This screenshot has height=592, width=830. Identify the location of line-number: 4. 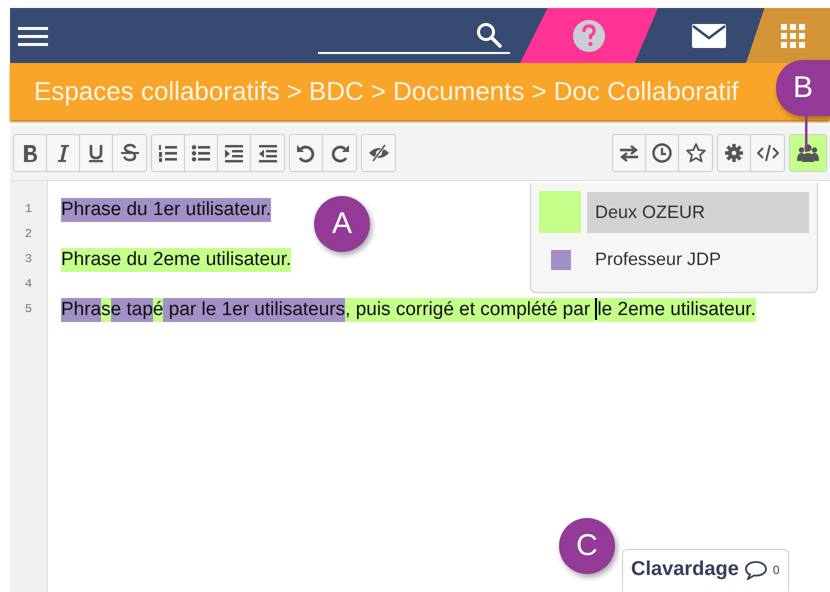
(29, 284).